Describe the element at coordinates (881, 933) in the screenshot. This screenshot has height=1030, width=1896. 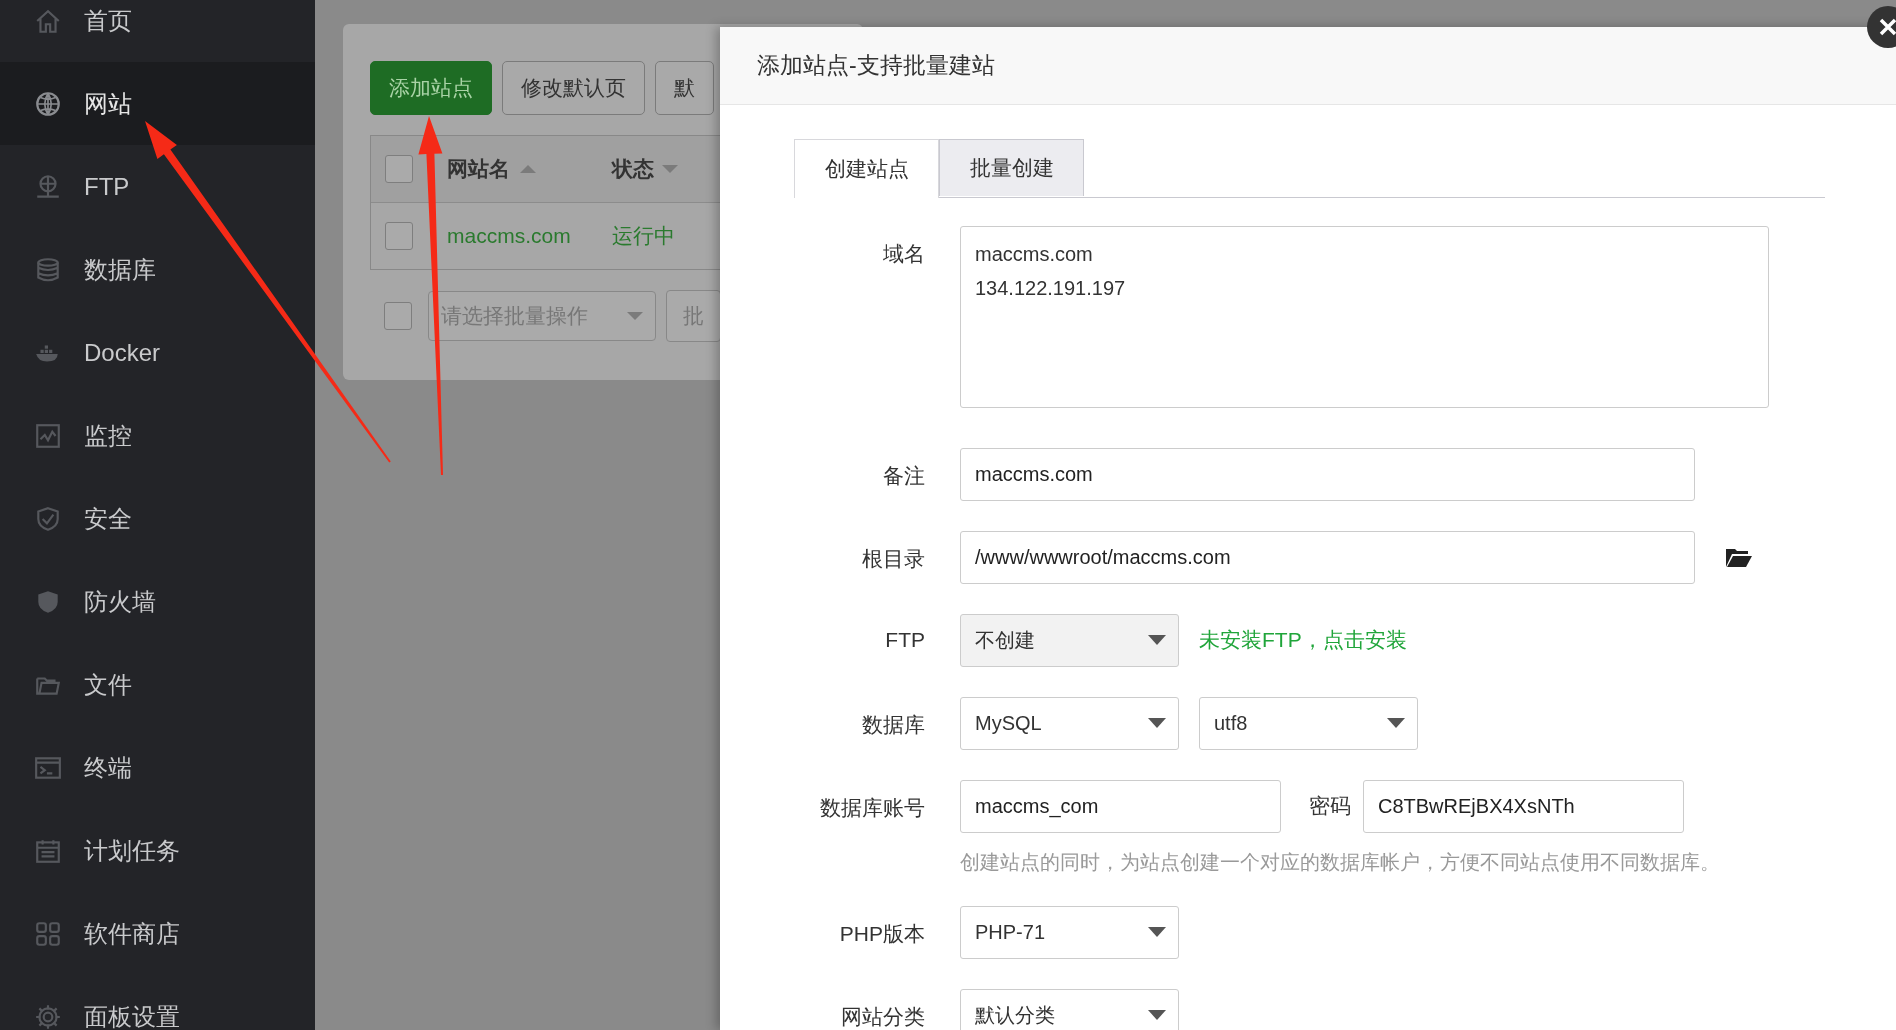
I see `field-label: PHP版本` at that location.